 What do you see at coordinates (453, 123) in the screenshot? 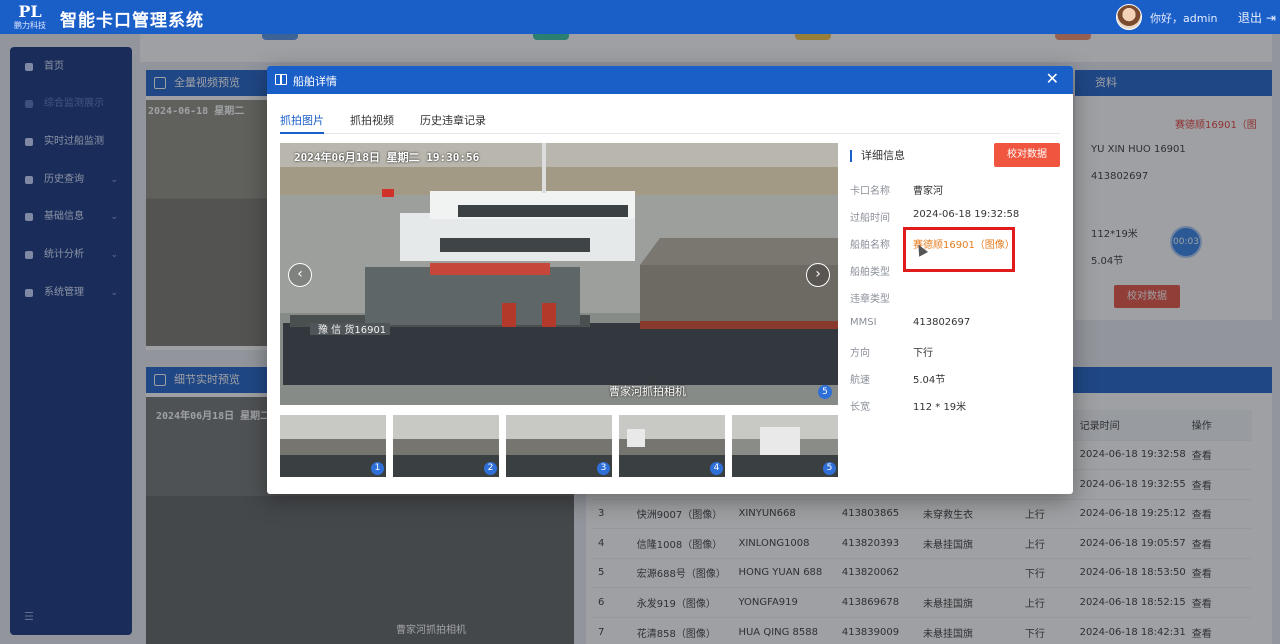
I see `tab-violation-history: 历史违章记录` at bounding box center [453, 123].